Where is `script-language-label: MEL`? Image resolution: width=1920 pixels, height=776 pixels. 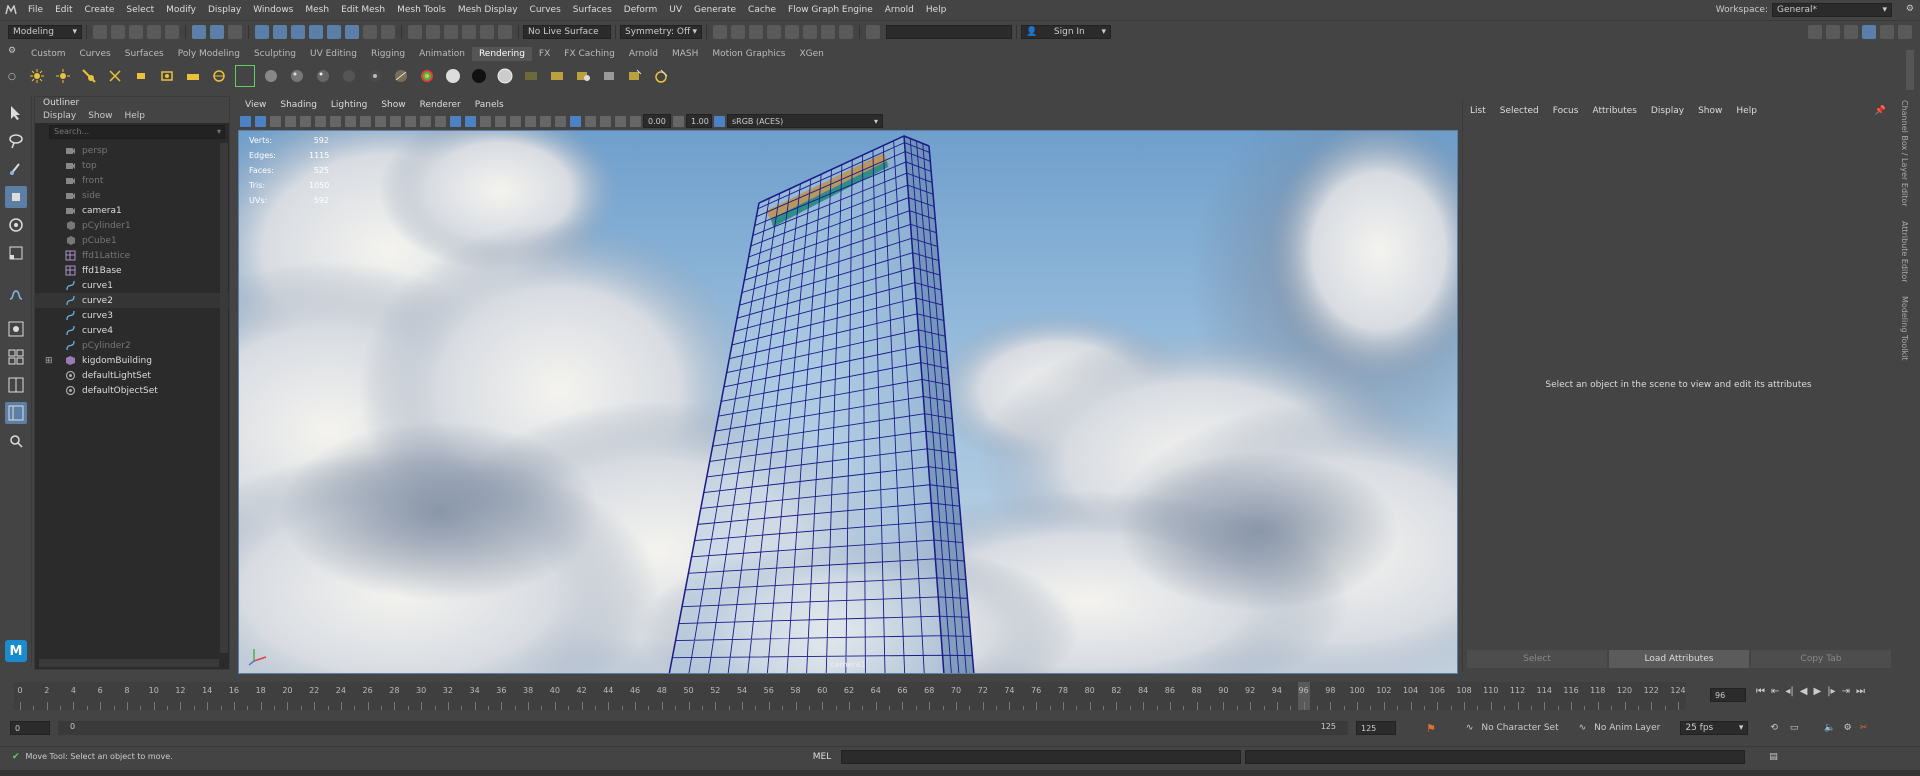 script-language-label: MEL is located at coordinates (822, 757).